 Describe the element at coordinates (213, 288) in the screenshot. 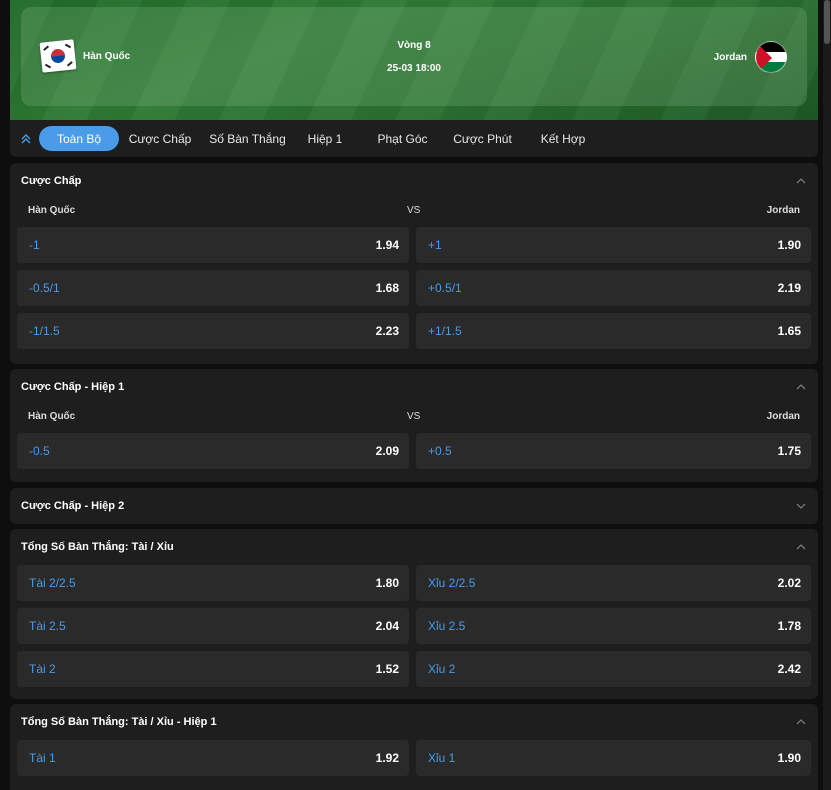

I see `odds-cell: -0.5/1 1.68` at that location.